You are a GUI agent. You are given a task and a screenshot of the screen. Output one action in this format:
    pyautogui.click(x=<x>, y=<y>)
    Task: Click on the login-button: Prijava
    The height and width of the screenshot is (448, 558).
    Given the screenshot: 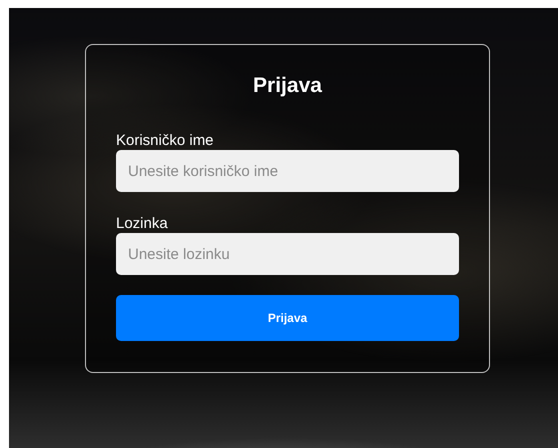 What is the action you would take?
    pyautogui.click(x=287, y=318)
    